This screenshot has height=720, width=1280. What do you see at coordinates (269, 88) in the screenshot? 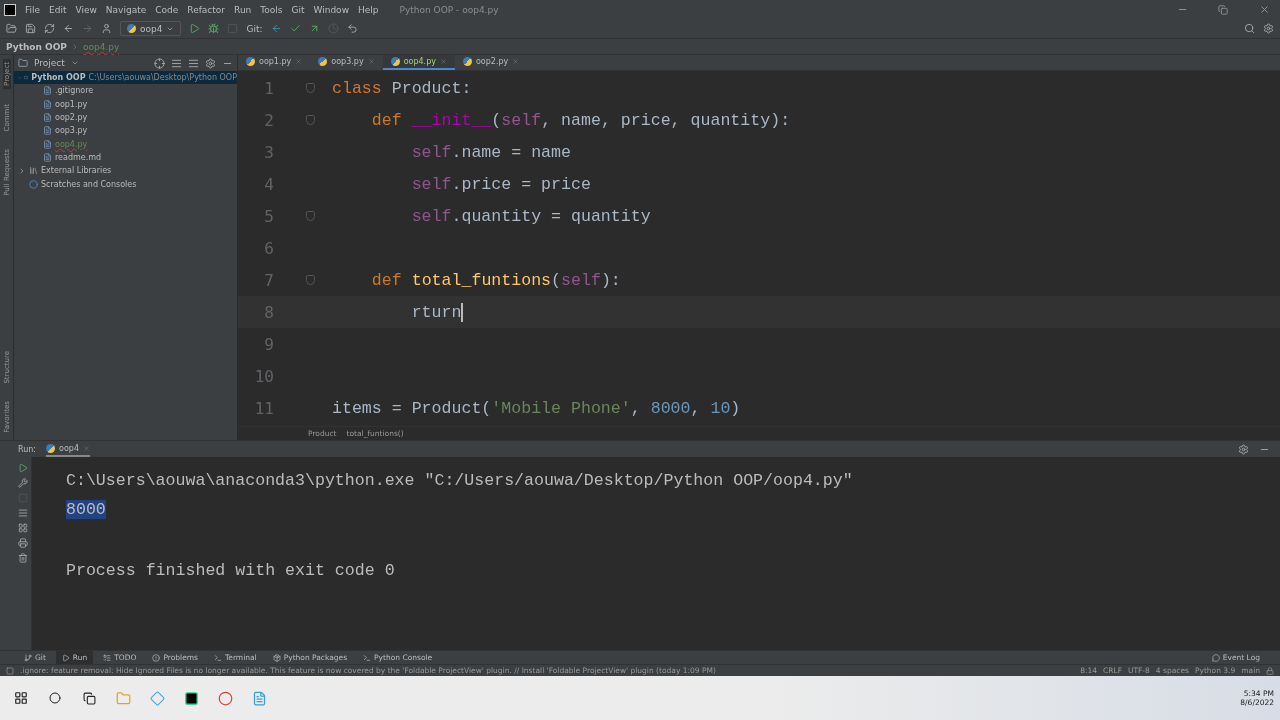
I see `line-number: 1` at bounding box center [269, 88].